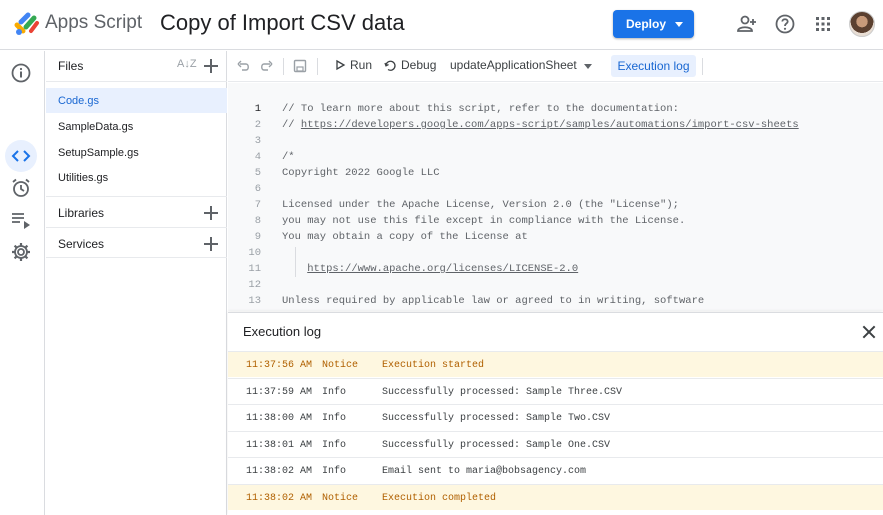 The width and height of the screenshot is (883, 515). What do you see at coordinates (21, 156) in the screenshot?
I see `code-icon` at bounding box center [21, 156].